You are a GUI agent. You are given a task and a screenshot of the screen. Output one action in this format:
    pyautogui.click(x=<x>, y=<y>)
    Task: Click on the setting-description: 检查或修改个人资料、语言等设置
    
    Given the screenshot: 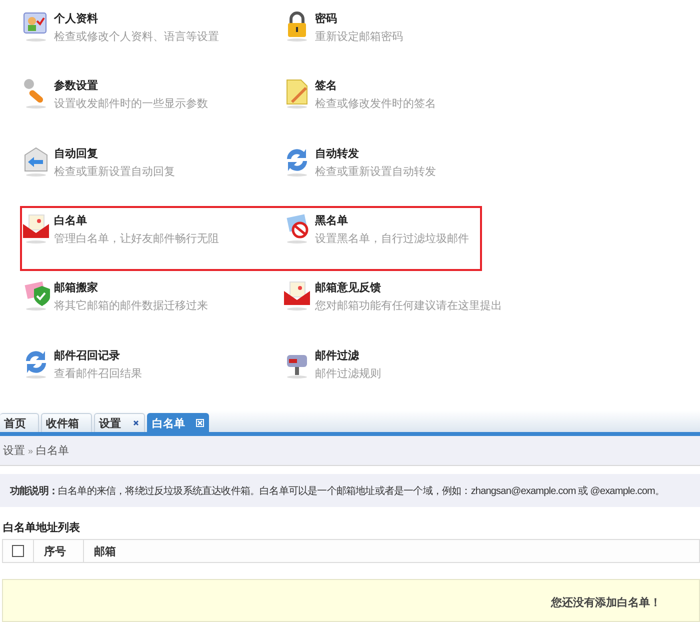 What is the action you would take?
    pyautogui.click(x=136, y=37)
    